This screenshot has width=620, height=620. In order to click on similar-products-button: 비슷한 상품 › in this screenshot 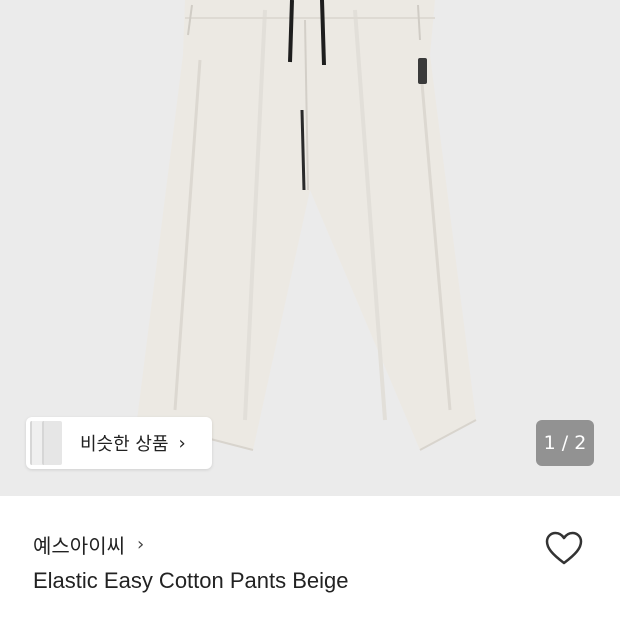, I will do `click(119, 443)`.